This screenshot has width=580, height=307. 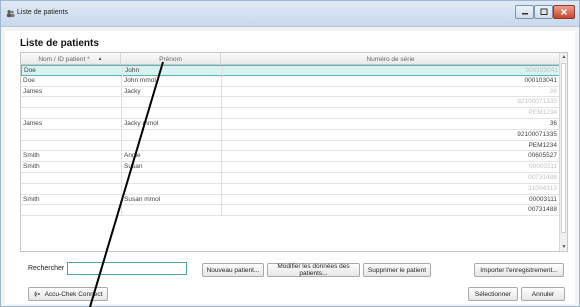 What do you see at coordinates (171, 81) in the screenshot?
I see `cell-prenom: John mmol` at bounding box center [171, 81].